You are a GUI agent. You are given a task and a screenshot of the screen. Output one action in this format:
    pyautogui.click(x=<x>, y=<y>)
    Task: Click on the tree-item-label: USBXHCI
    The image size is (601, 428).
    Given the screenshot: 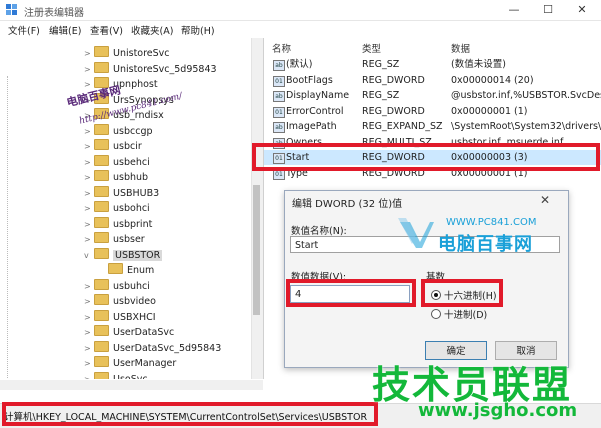 What is the action you would take?
    pyautogui.click(x=134, y=317)
    